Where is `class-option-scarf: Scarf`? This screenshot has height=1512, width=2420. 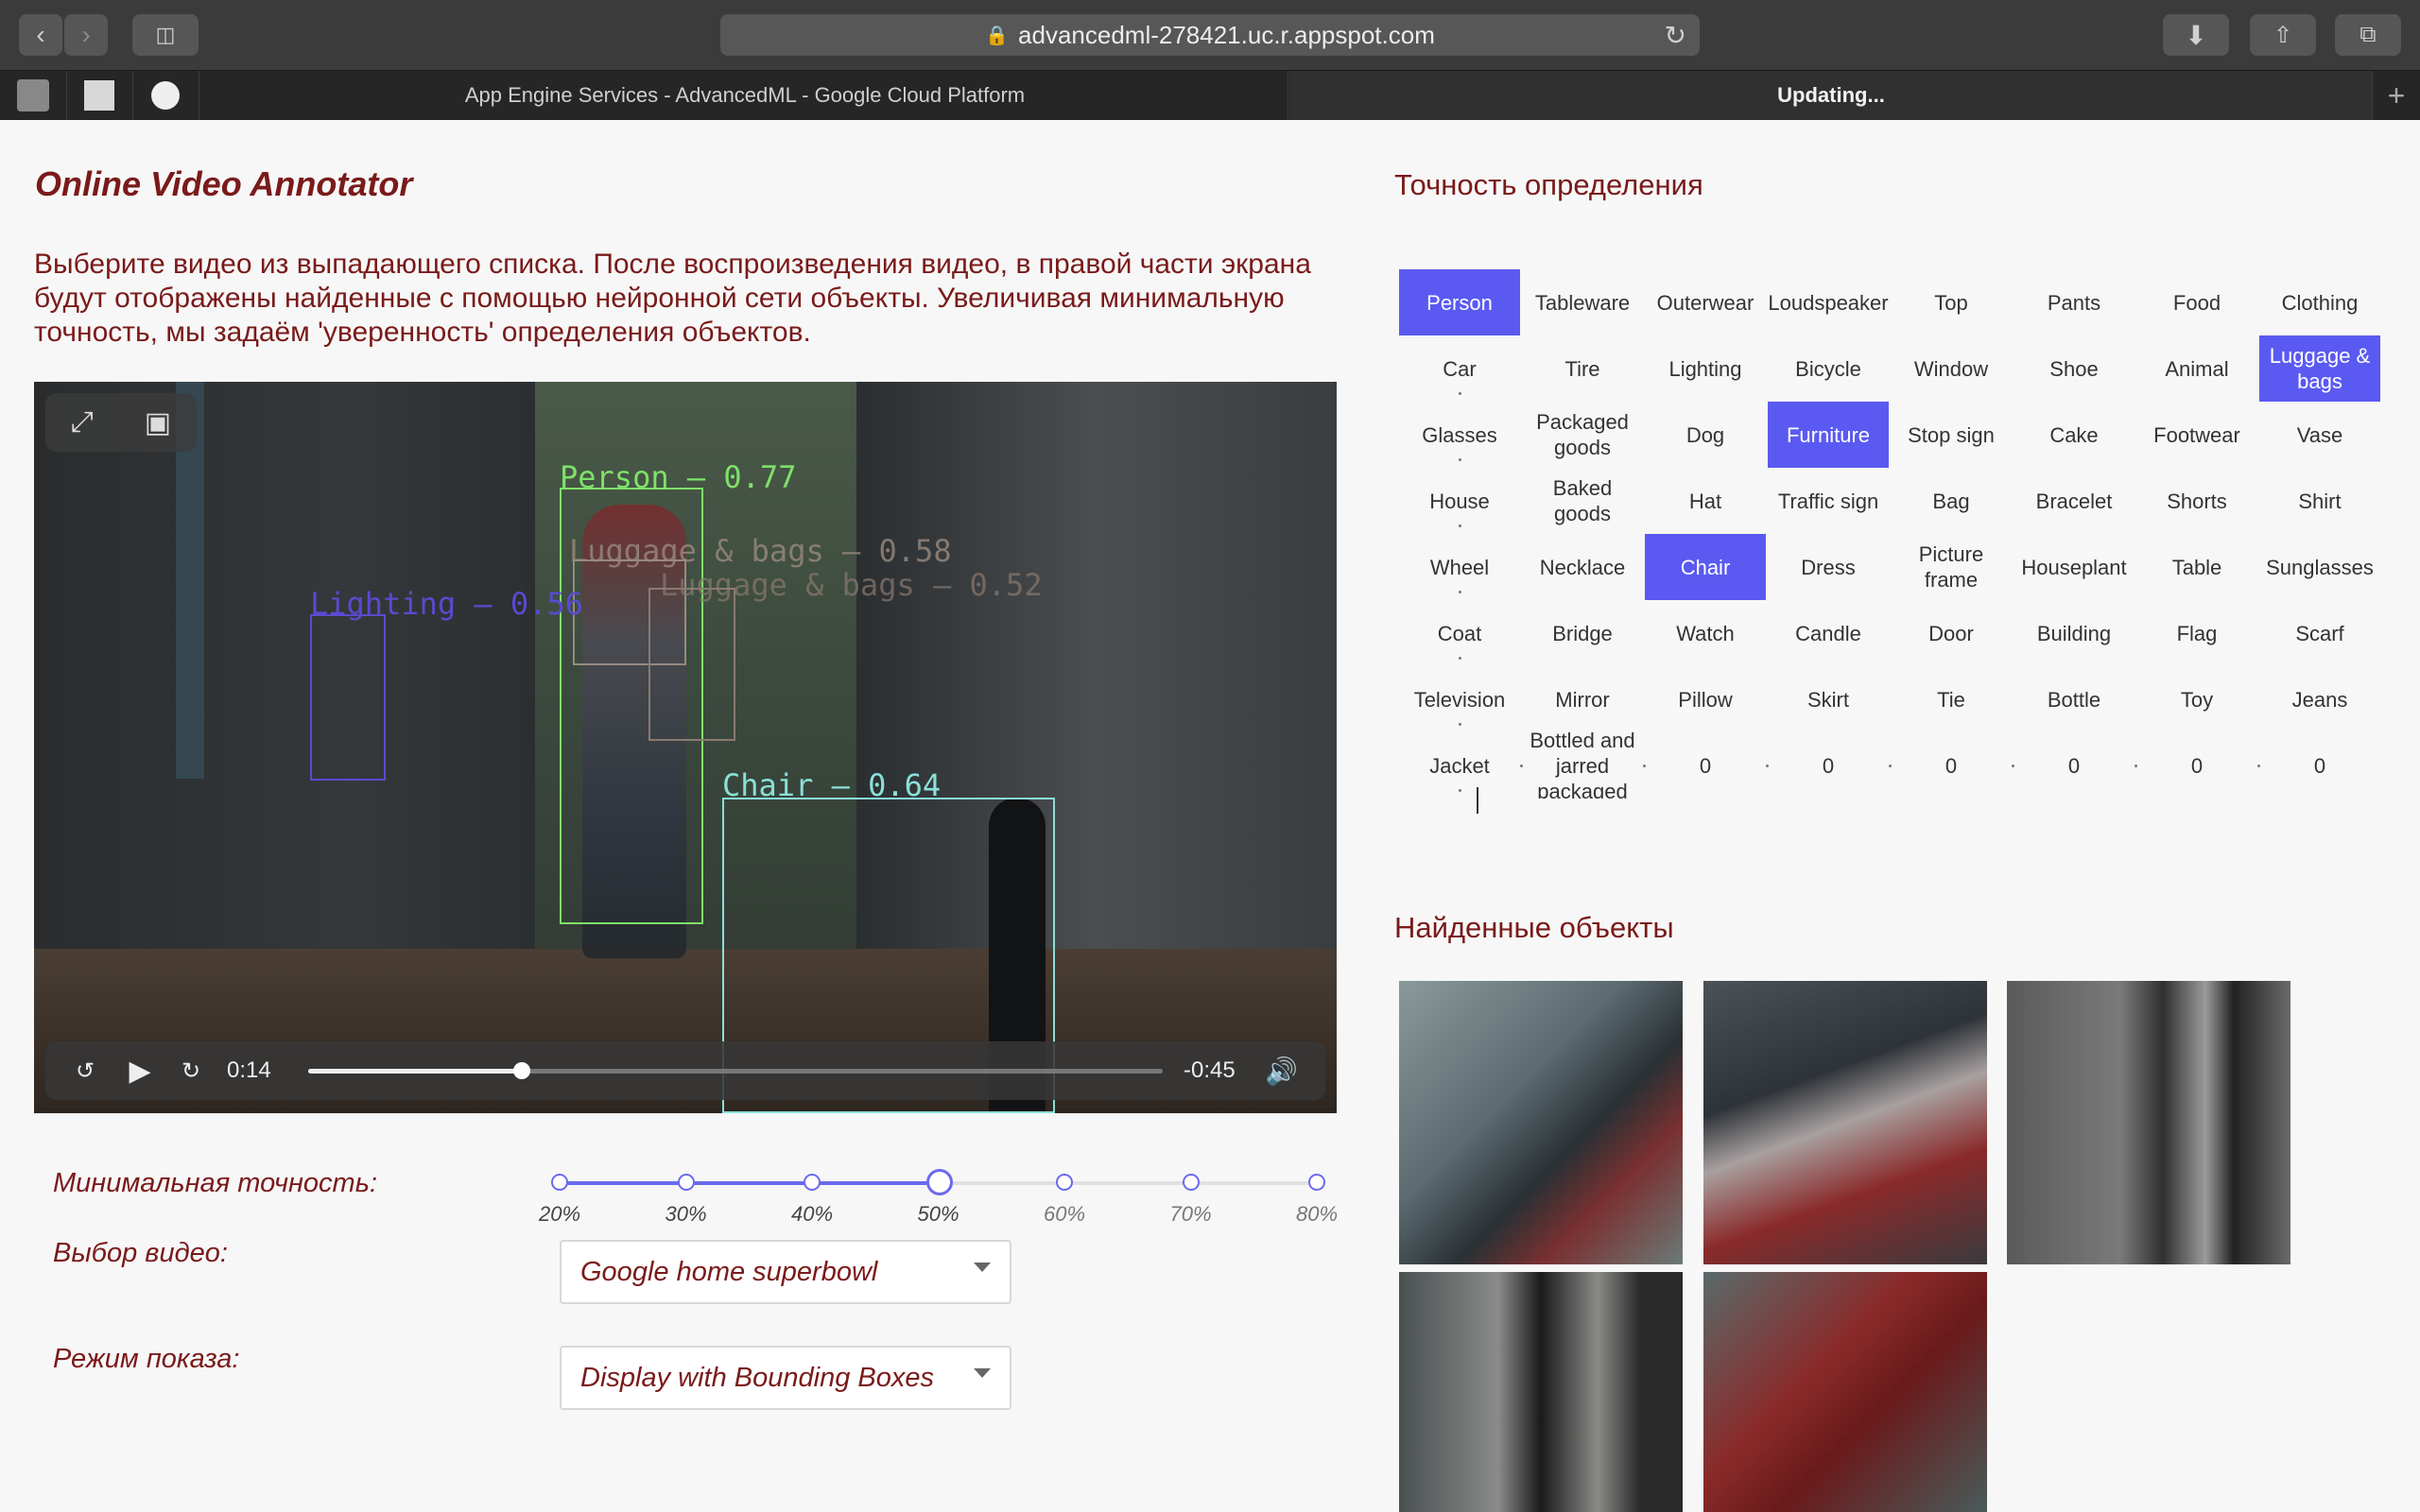 class-option-scarf: Scarf is located at coordinates (2319, 633).